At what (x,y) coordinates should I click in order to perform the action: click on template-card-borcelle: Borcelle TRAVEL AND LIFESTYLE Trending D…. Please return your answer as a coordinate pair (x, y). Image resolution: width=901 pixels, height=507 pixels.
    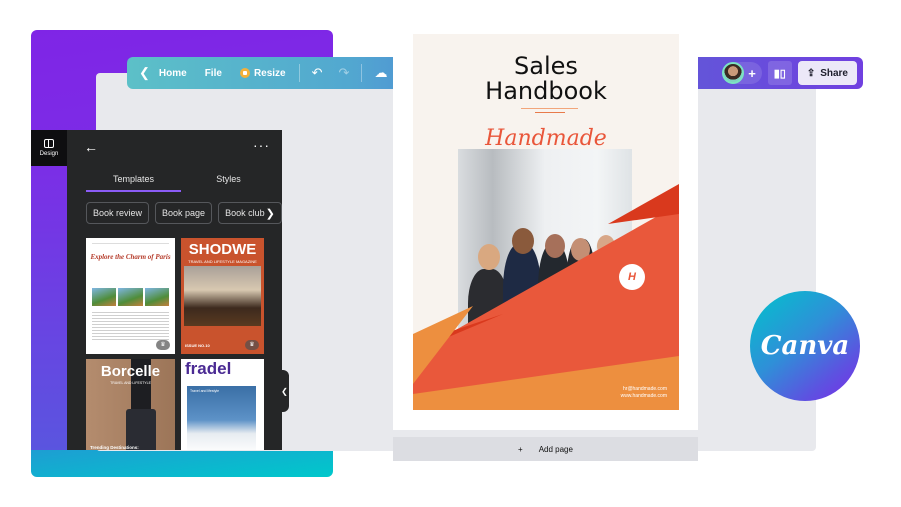
    Looking at the image, I should click on (130, 404).